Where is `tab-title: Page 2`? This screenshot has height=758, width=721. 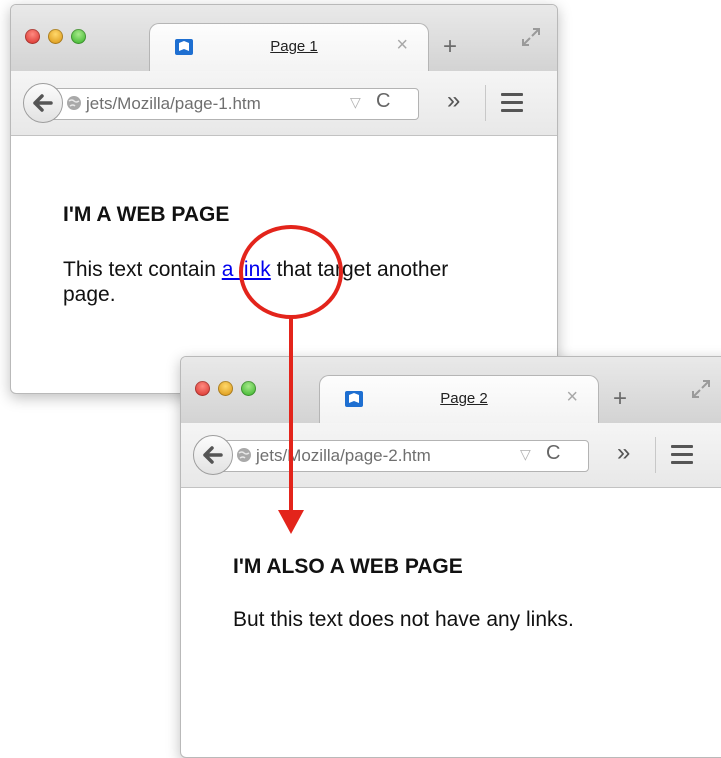 tab-title: Page 2 is located at coordinates (464, 398).